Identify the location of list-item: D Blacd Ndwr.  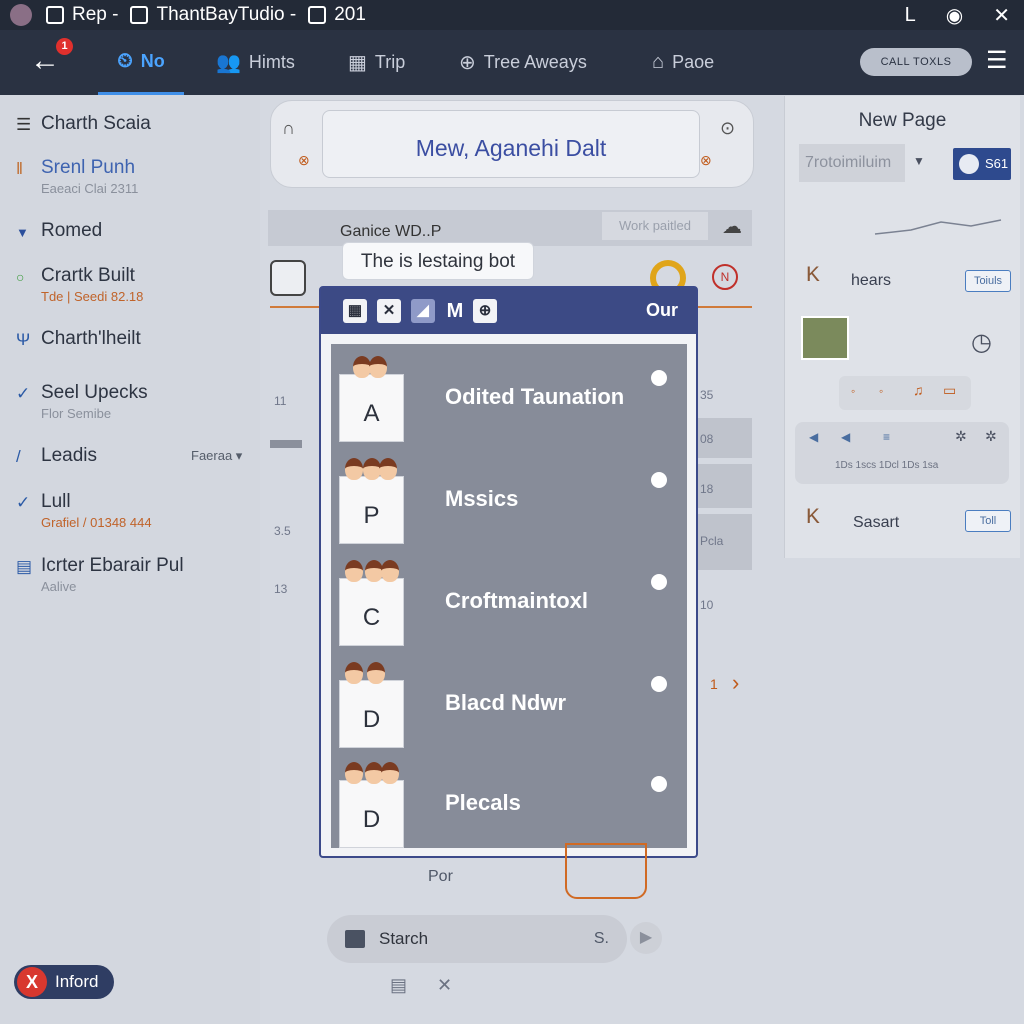
(509, 701).